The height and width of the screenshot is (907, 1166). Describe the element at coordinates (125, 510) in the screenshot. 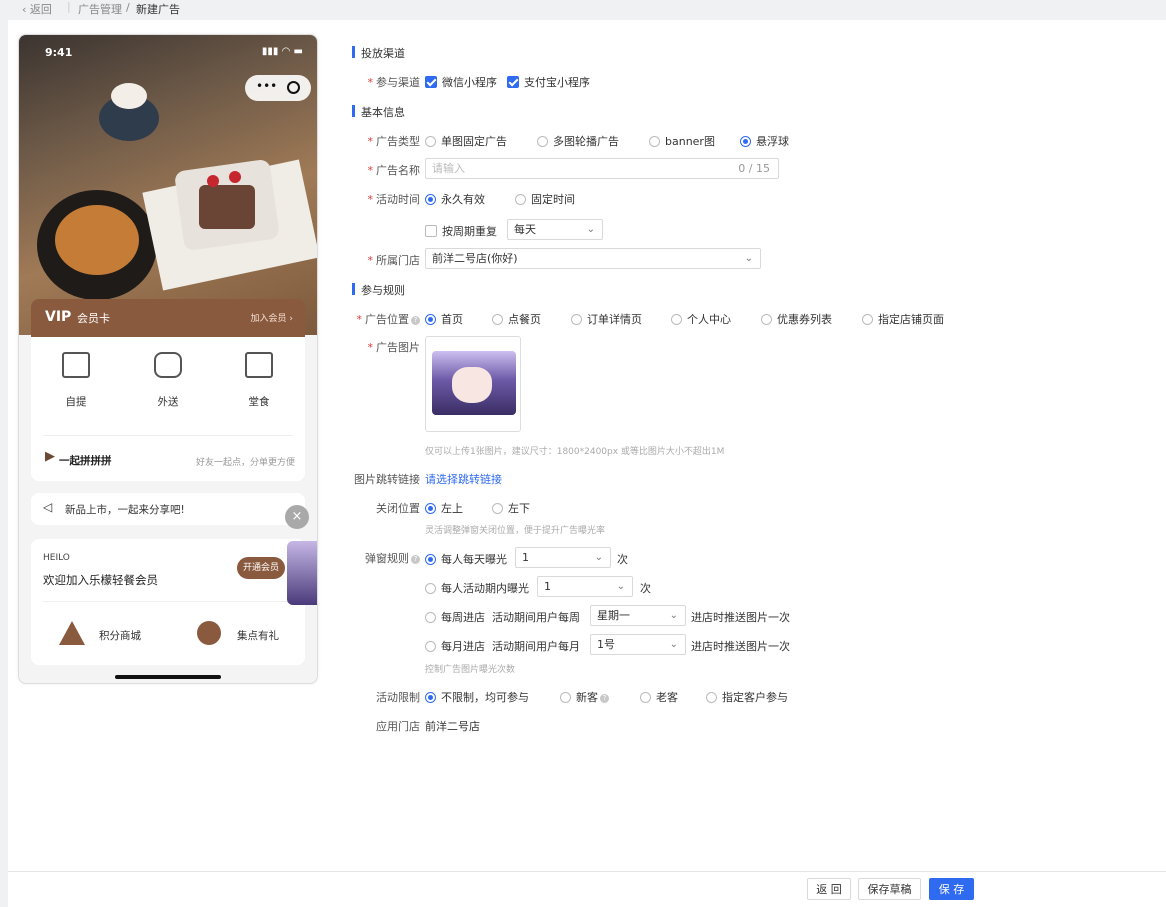

I see `notice-text: 新品上市，一起来分享吧!` at that location.